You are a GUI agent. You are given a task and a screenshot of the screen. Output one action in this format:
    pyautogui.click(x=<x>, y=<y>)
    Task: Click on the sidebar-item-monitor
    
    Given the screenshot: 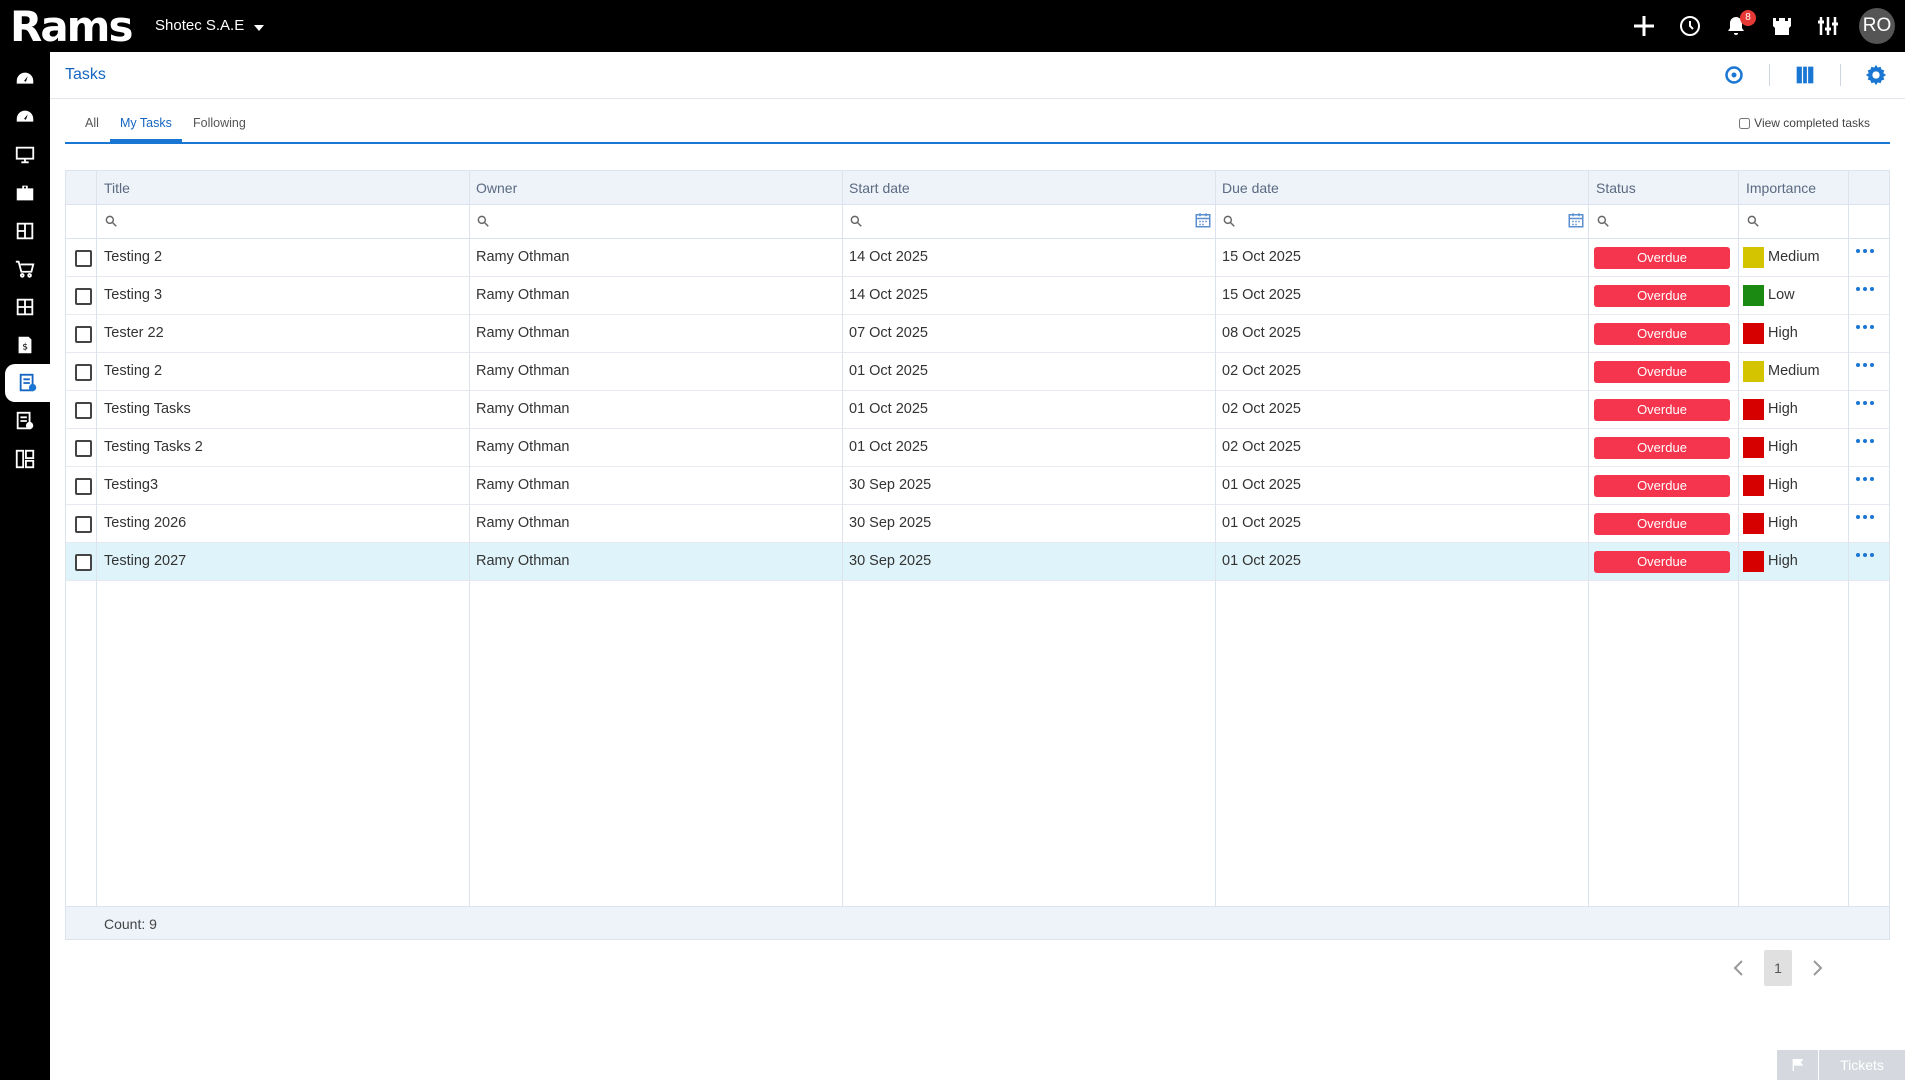 What is the action you would take?
    pyautogui.click(x=25, y=155)
    